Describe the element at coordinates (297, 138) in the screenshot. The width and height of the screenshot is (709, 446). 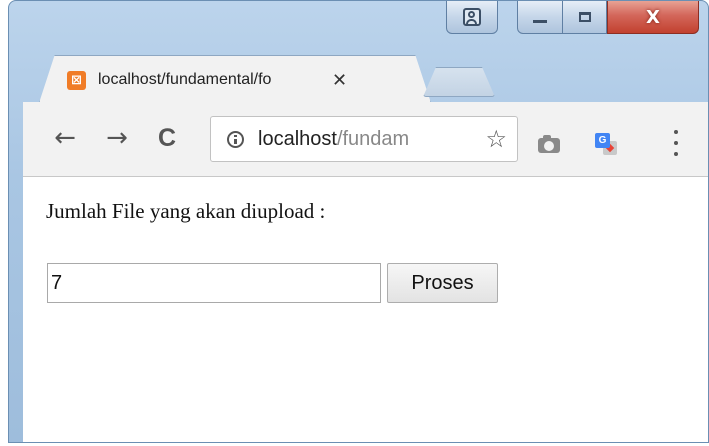
I see `url-host: localhost` at that location.